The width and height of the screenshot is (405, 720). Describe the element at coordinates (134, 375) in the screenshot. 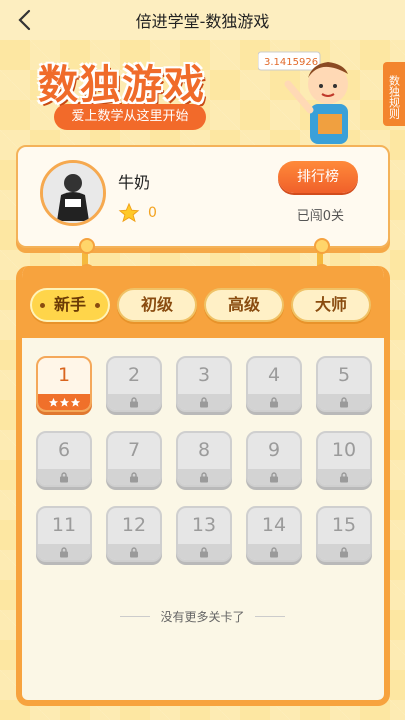

I see `level-number: 2` at that location.